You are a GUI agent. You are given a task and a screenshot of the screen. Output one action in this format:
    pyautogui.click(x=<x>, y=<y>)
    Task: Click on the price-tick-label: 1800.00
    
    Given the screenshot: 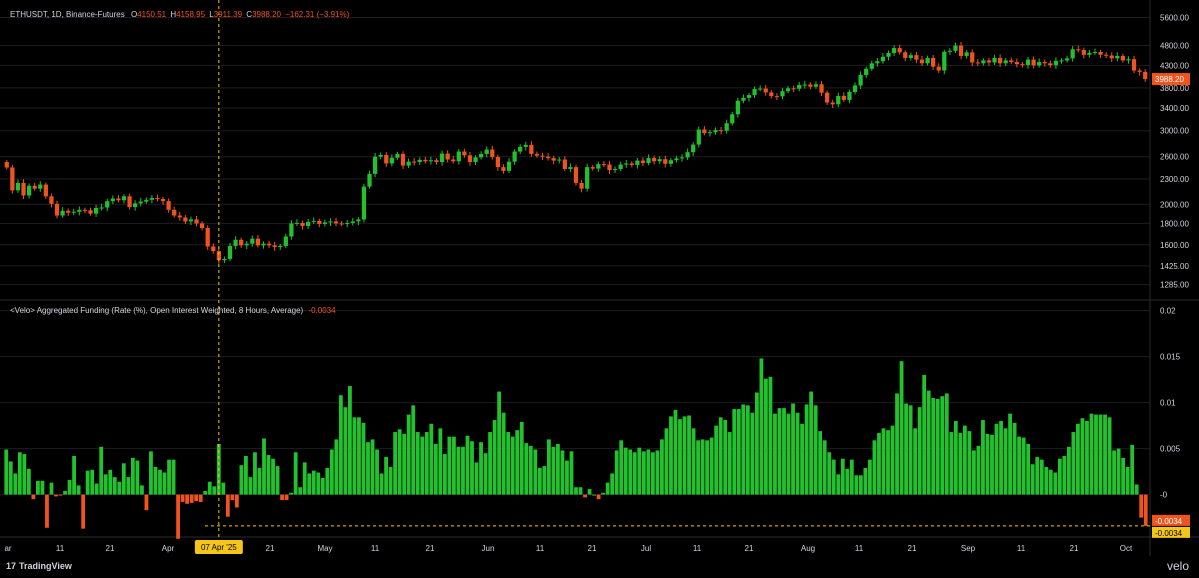 What is the action you would take?
    pyautogui.click(x=1174, y=223)
    